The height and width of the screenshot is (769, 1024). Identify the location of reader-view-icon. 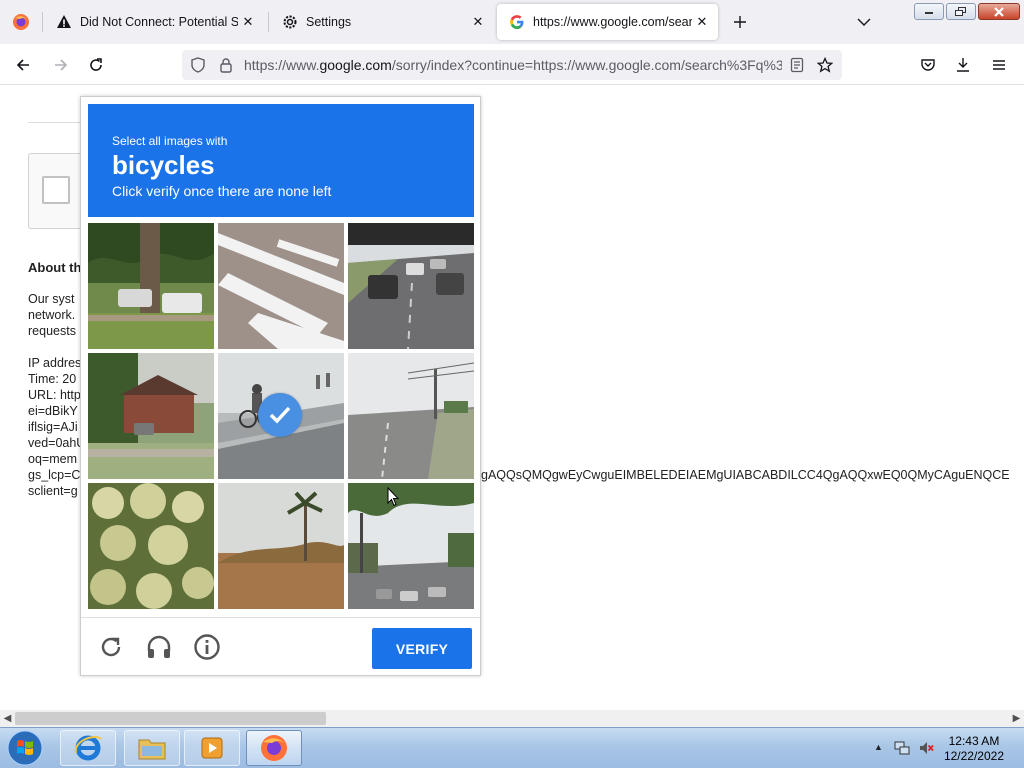
(797, 67).